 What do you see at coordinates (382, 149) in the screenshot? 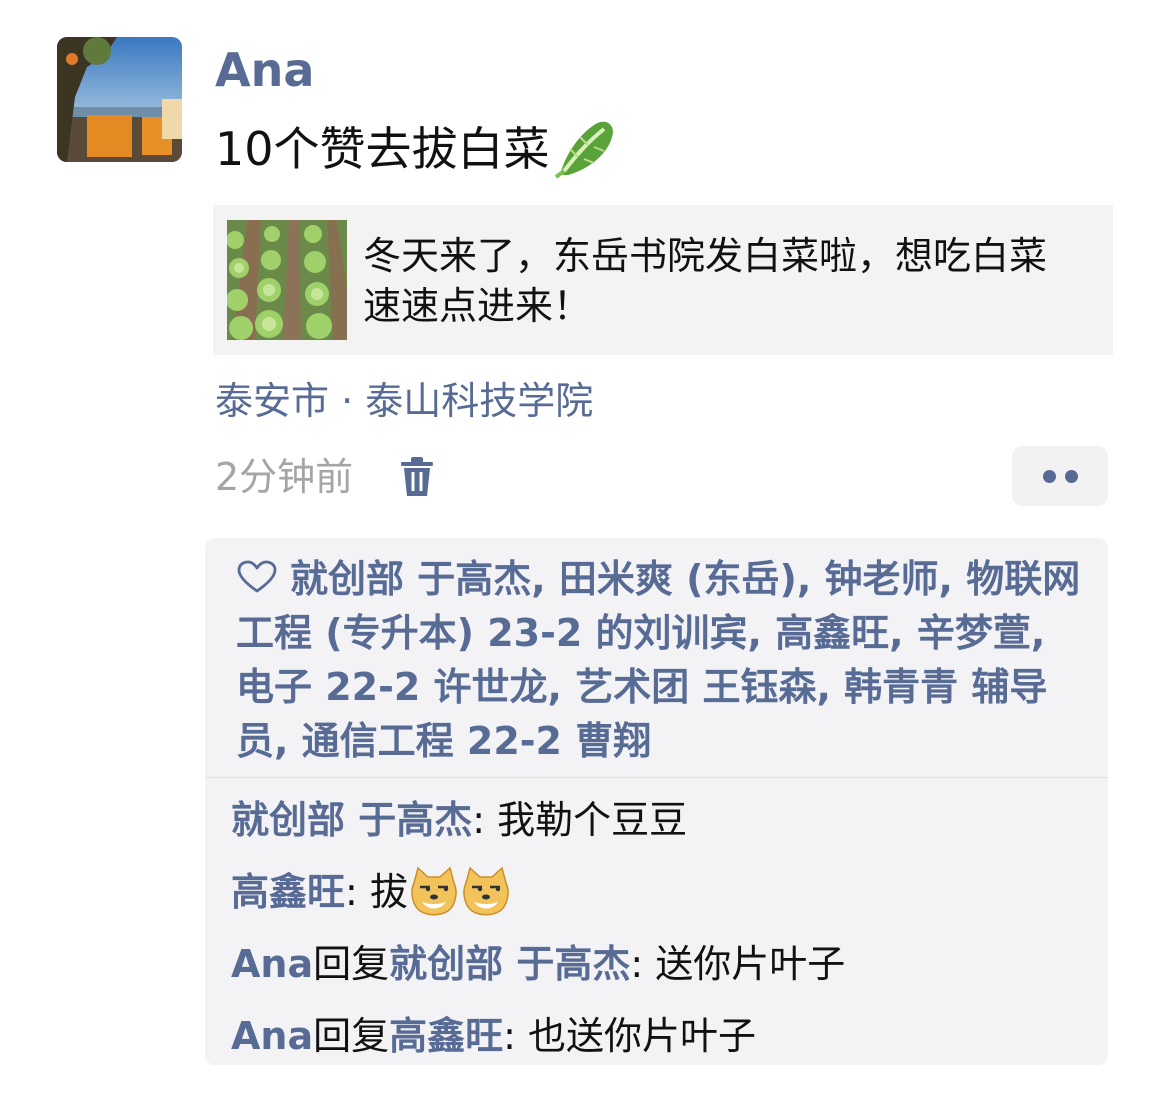
I see `post-text: 10个赞去拔白菜` at bounding box center [382, 149].